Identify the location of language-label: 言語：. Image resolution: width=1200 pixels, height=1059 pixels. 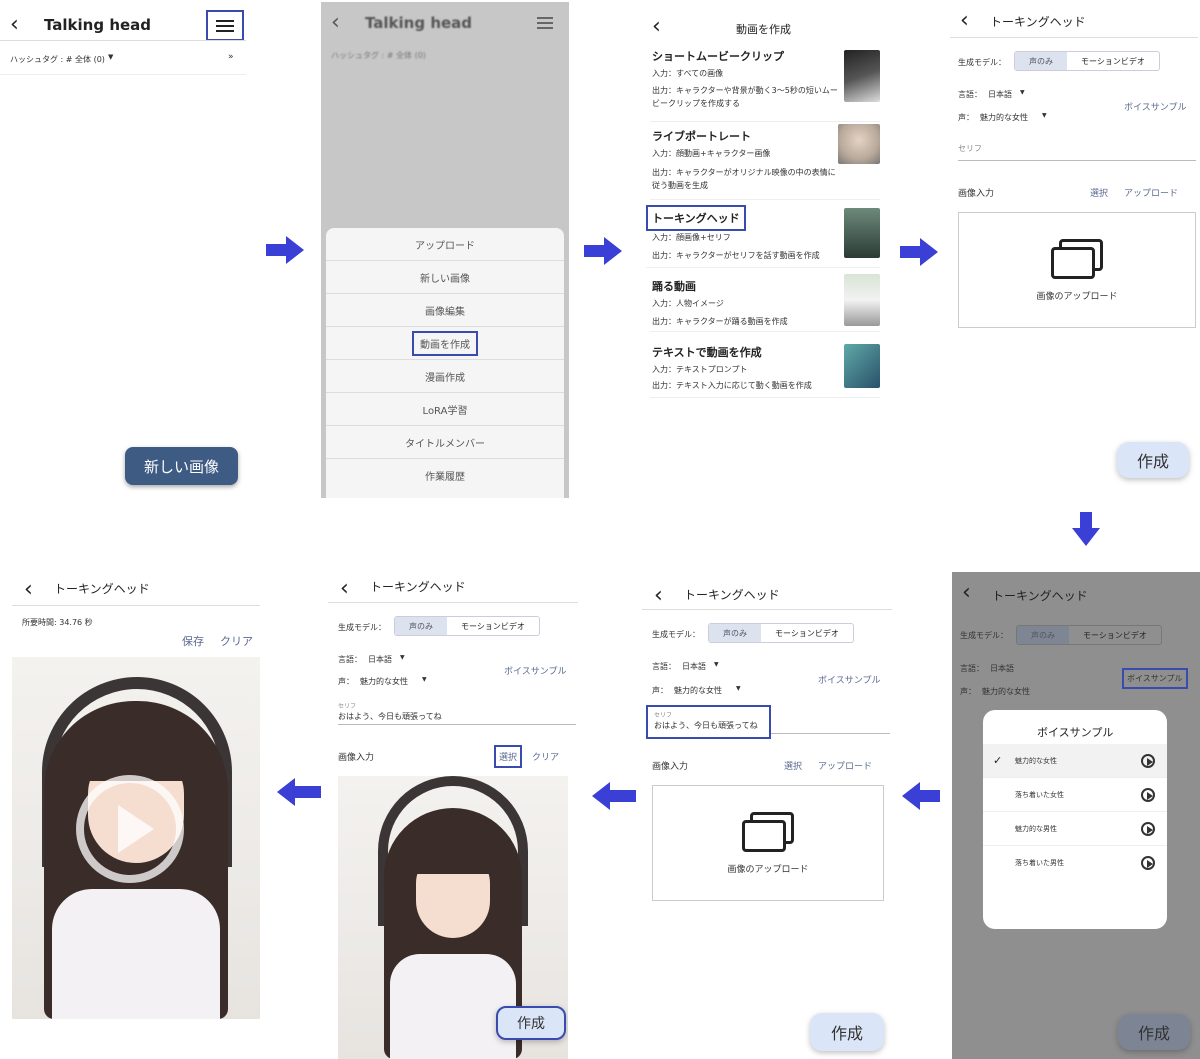
(970, 94).